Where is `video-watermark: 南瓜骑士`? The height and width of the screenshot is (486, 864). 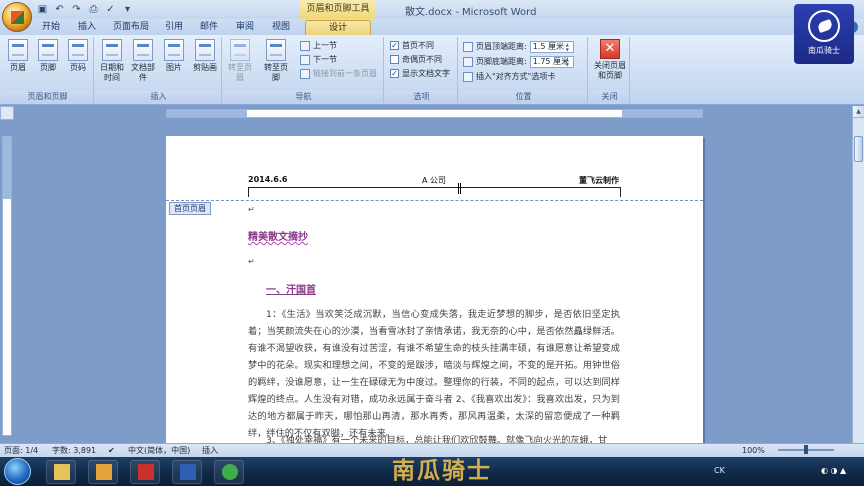
video-watermark: 南瓜骑士 is located at coordinates (442, 471).